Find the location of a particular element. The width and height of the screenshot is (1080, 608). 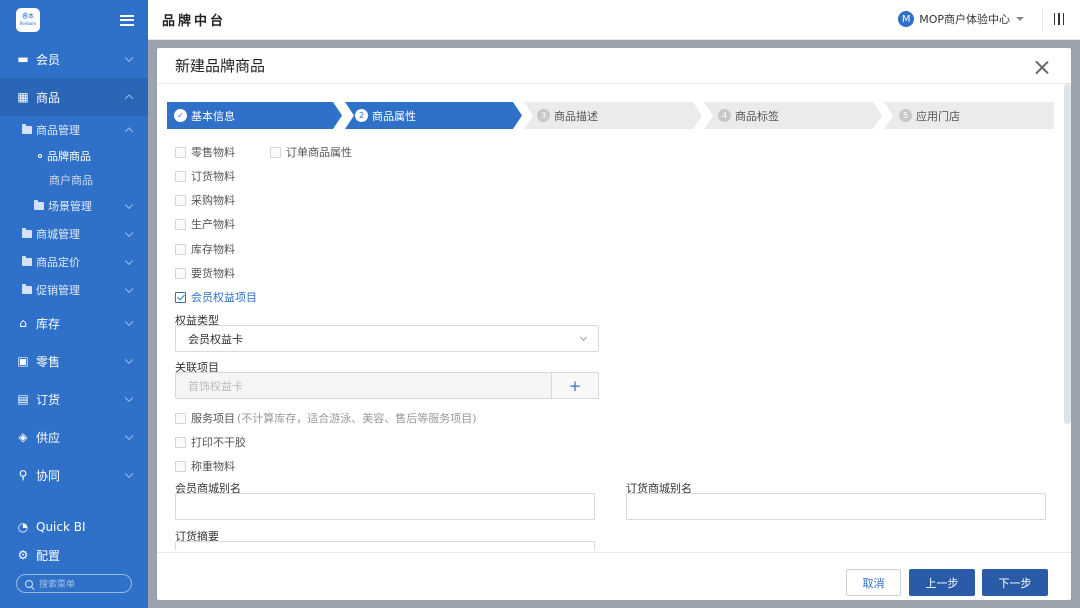

step-product-attributes: 2 商品属性 is located at coordinates (385, 115).